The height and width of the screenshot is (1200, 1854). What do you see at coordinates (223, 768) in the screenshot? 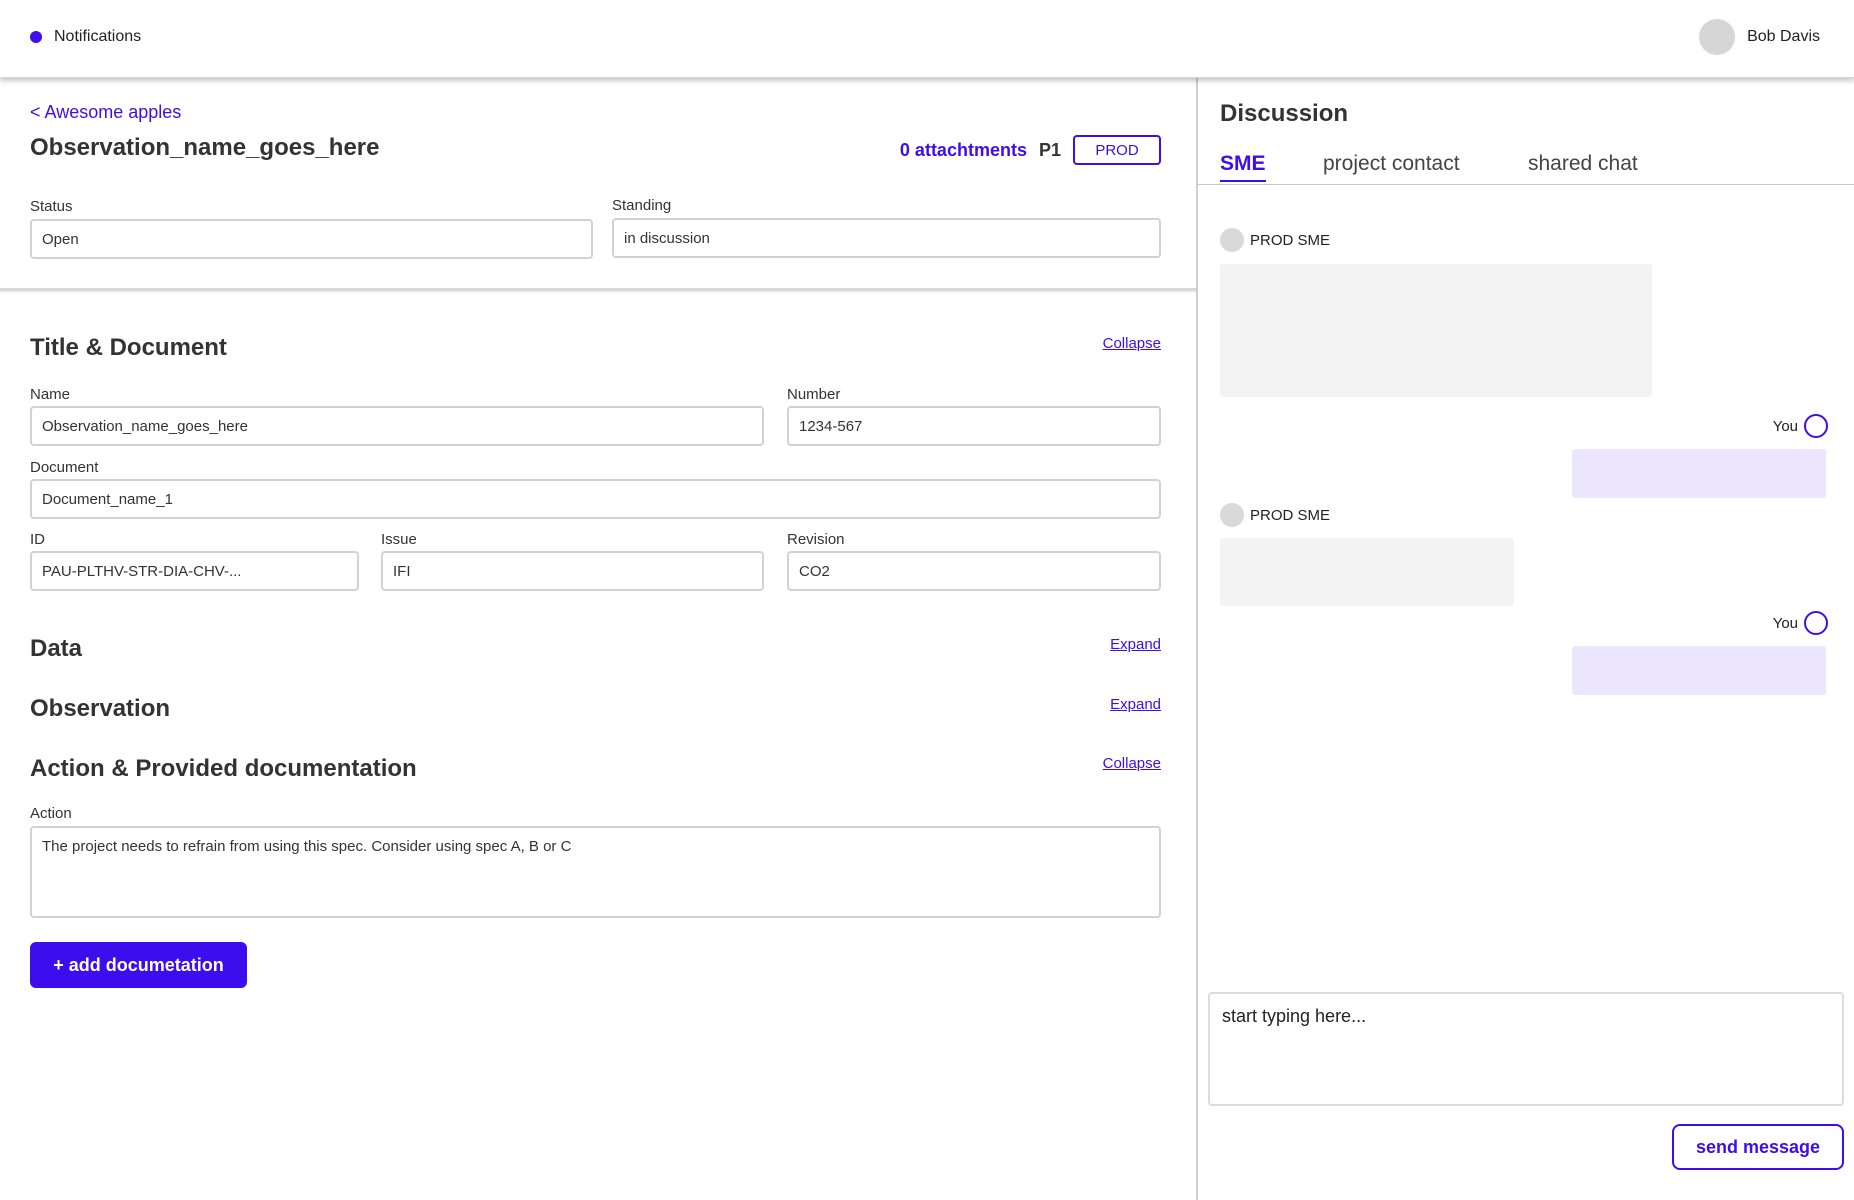
I see `action-heading: Action & Provided documentation` at bounding box center [223, 768].